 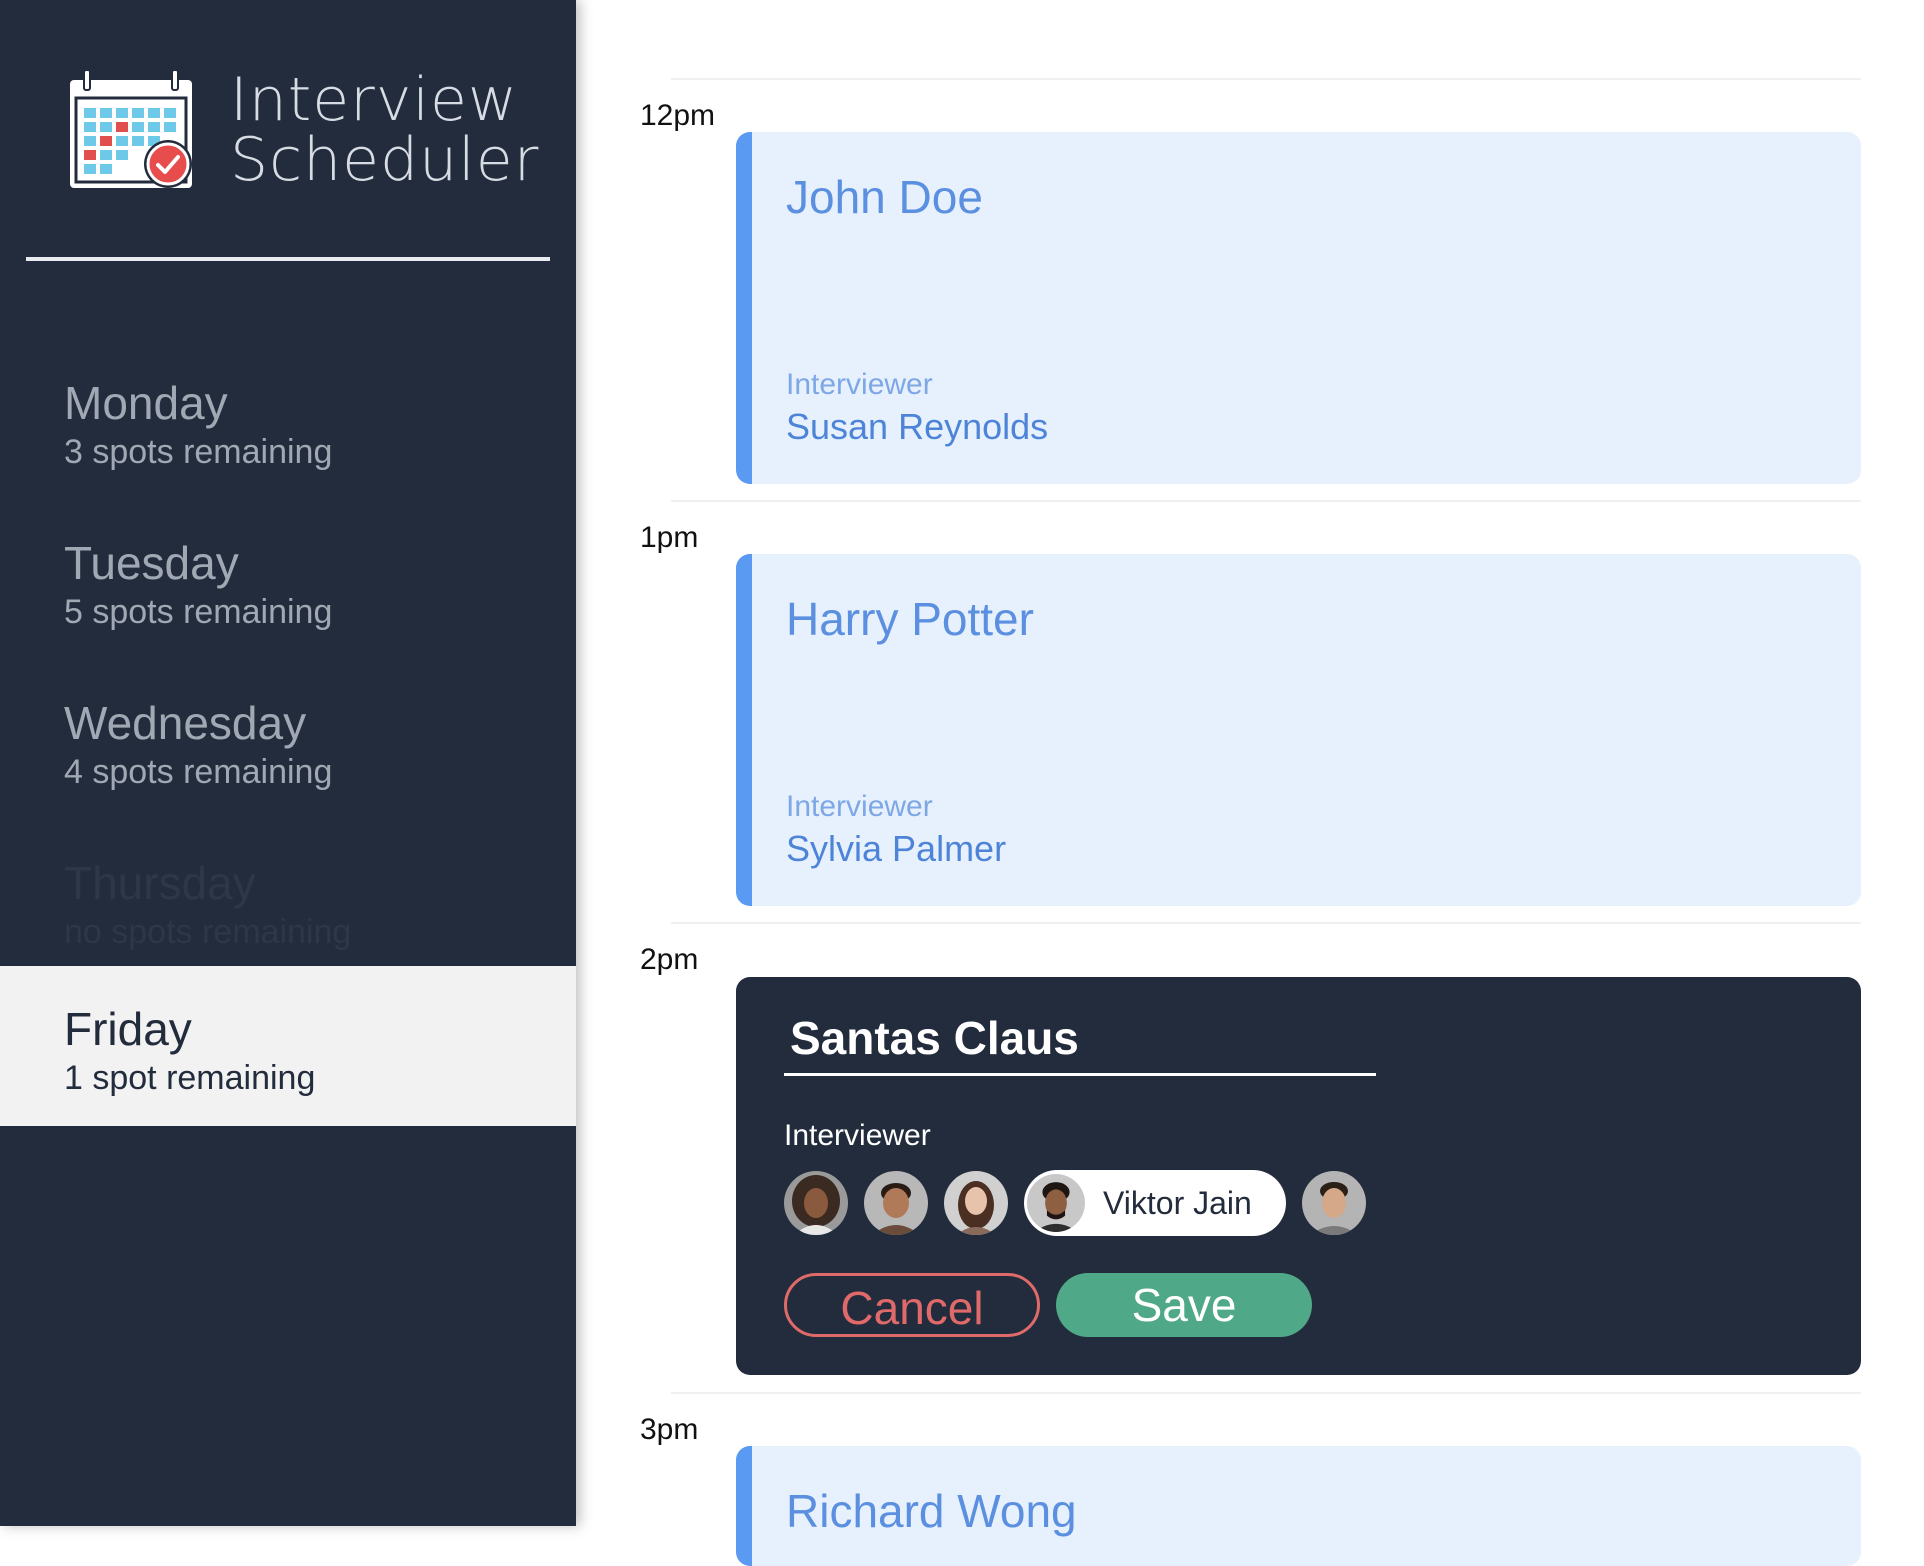 I want to click on interviewer-name: Susan Reynolds, so click(x=917, y=426).